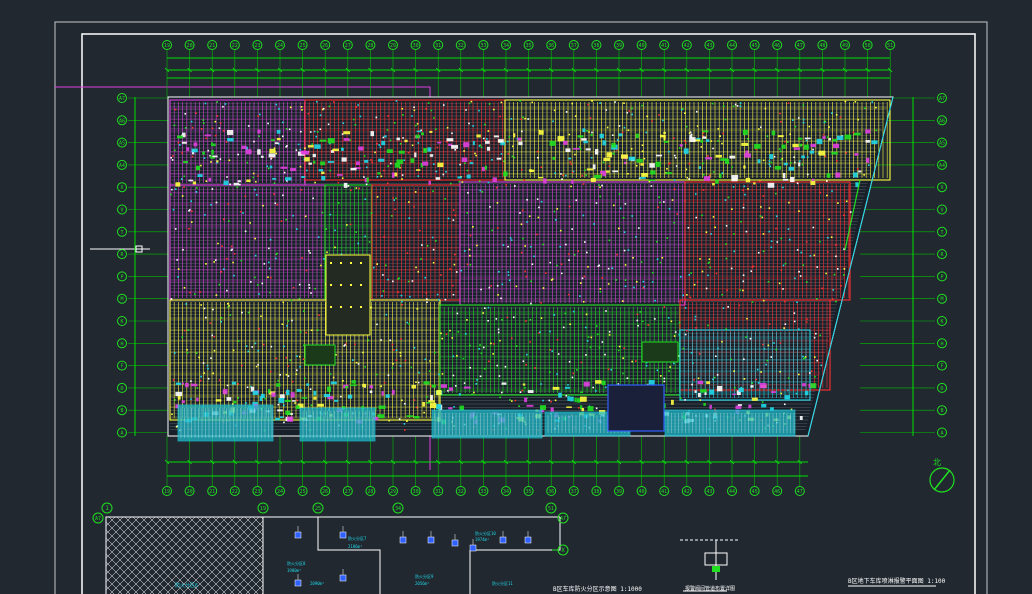 This screenshot has height=594, width=1032. What do you see at coordinates (942, 144) in the screenshot?
I see `axis-label: A5` at bounding box center [942, 144].